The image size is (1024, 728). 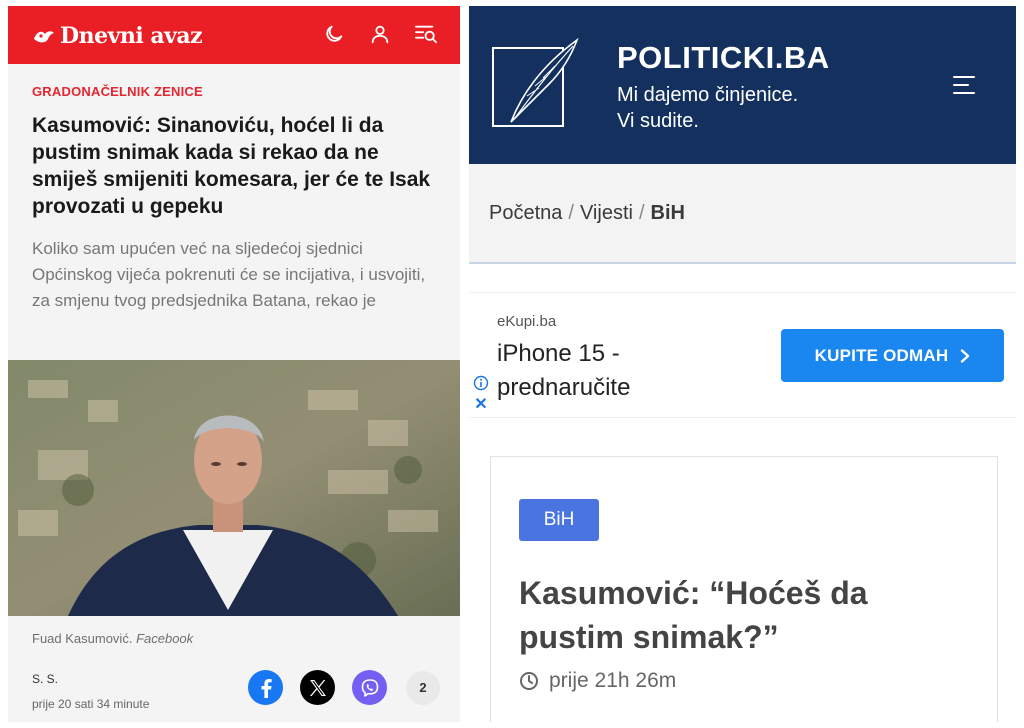 I want to click on photo-caption: Fuad Kasumović. Facebook, so click(x=112, y=638).